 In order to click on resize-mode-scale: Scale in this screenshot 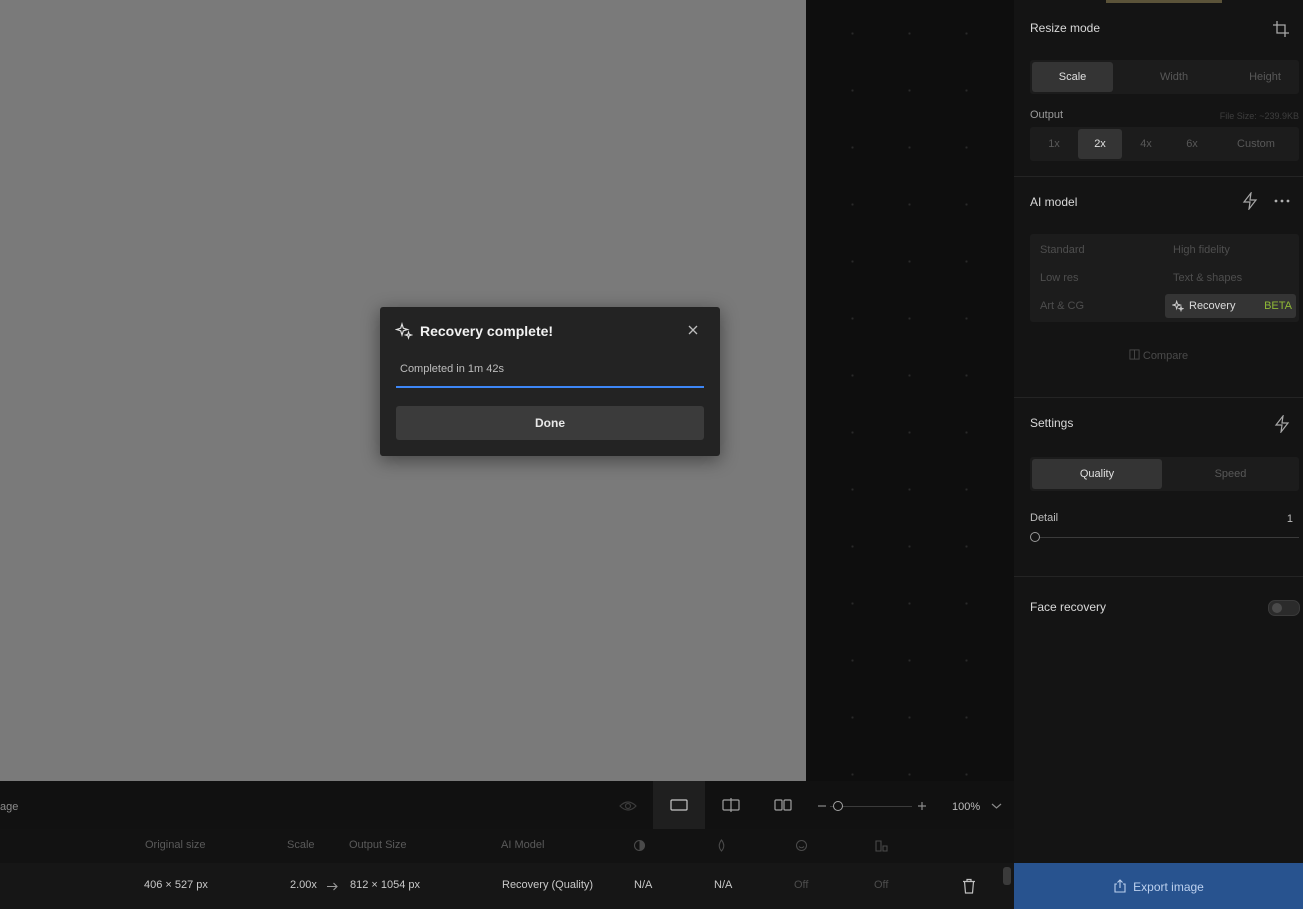, I will do `click(1072, 77)`.